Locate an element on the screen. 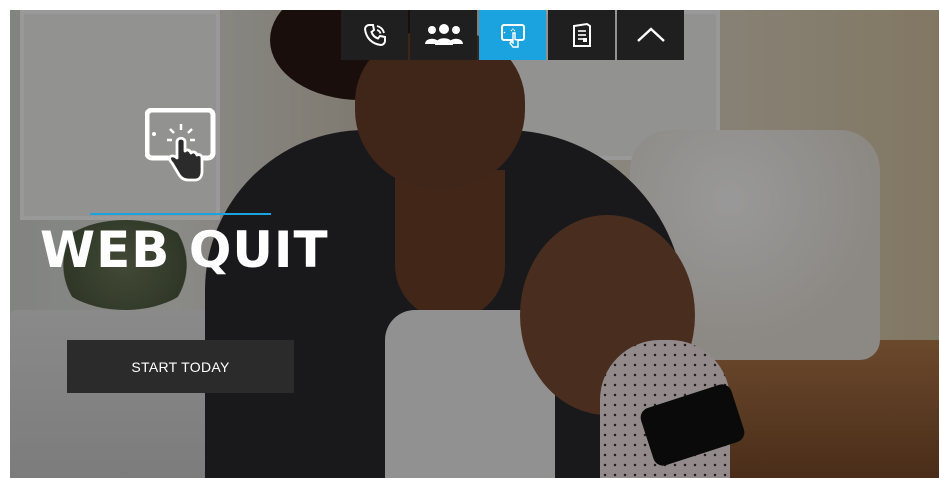 The width and height of the screenshot is (940, 478). title-accent-divider is located at coordinates (180, 214).